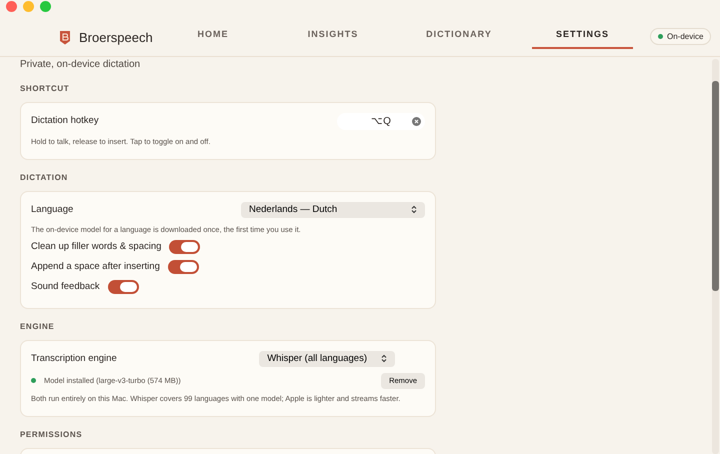  What do you see at coordinates (95, 267) in the screenshot?
I see `setting-label: Append a space after inserting` at bounding box center [95, 267].